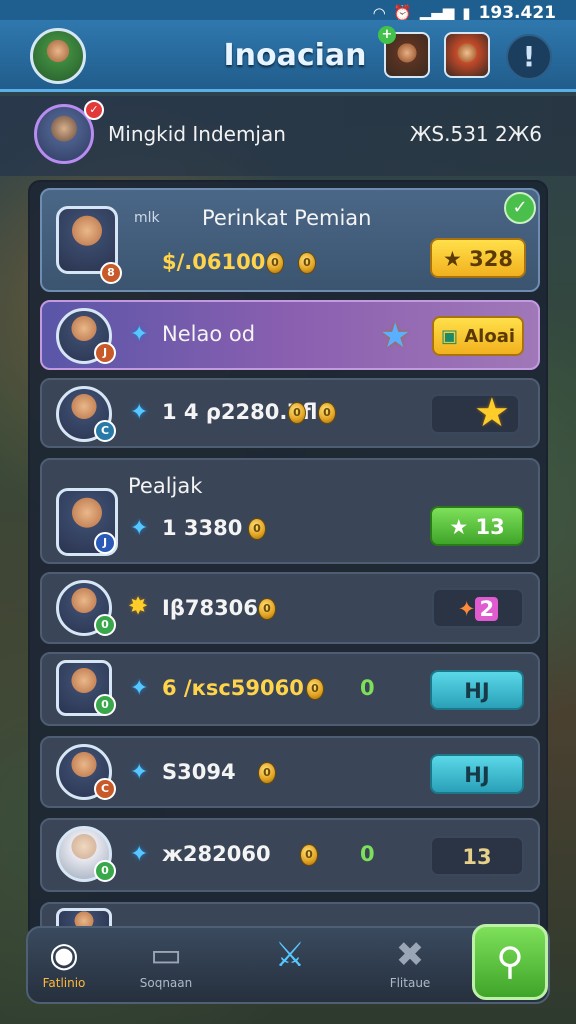  I want to click on friend-avatar, so click(467, 55).